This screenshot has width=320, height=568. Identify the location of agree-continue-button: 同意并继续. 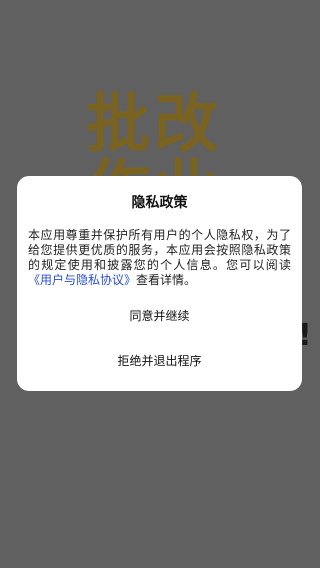
(159, 316).